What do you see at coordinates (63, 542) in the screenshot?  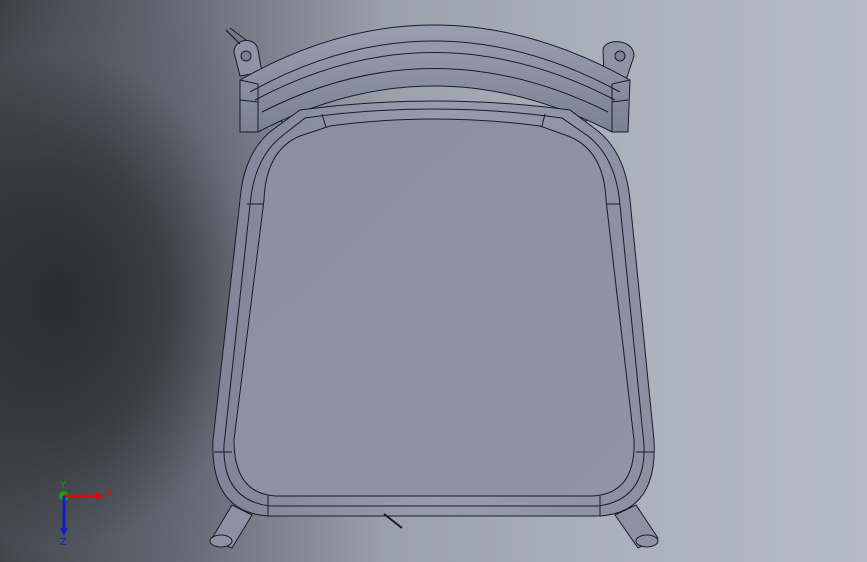 I see `z-axis-label: Z` at bounding box center [63, 542].